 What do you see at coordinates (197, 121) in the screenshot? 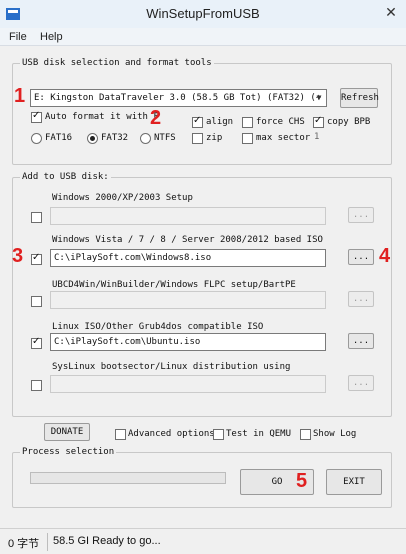
I see `align-checkbox` at bounding box center [197, 121].